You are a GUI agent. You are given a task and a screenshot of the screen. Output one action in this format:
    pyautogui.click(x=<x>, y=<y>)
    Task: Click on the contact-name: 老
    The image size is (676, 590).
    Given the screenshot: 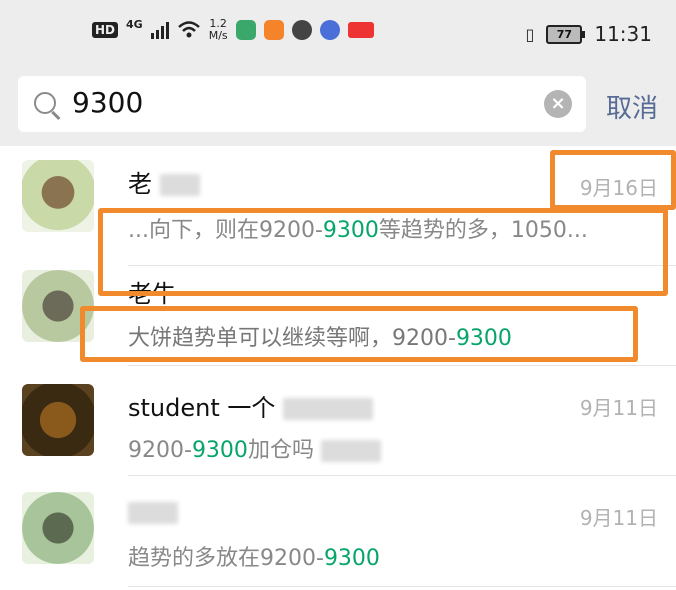 What is the action you would take?
    pyautogui.click(x=164, y=181)
    